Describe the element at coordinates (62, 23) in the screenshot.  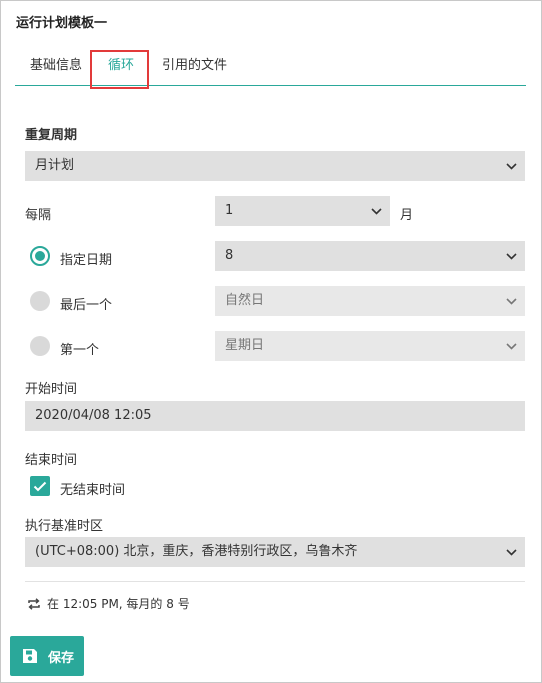
I see `window-title: 运行计划模板一` at that location.